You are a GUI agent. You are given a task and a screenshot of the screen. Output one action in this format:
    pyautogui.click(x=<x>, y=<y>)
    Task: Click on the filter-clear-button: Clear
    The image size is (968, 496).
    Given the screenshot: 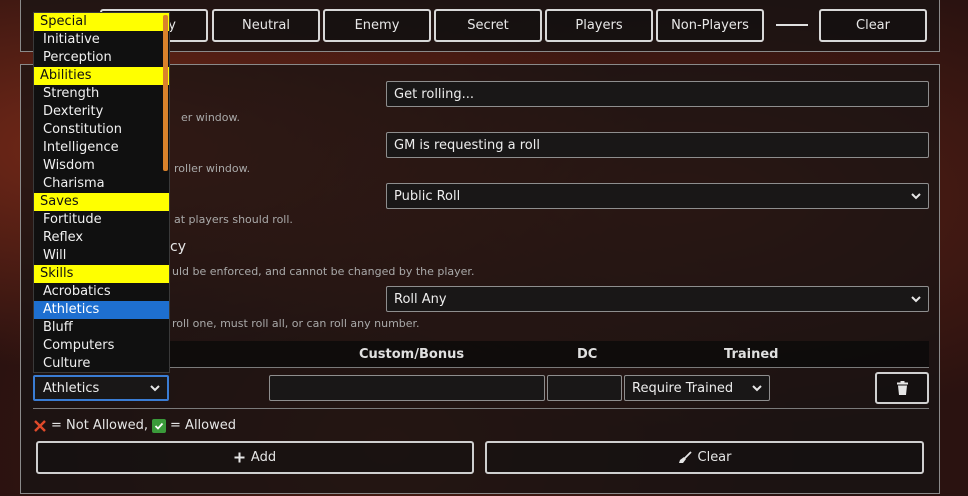 What is the action you would take?
    pyautogui.click(x=873, y=25)
    